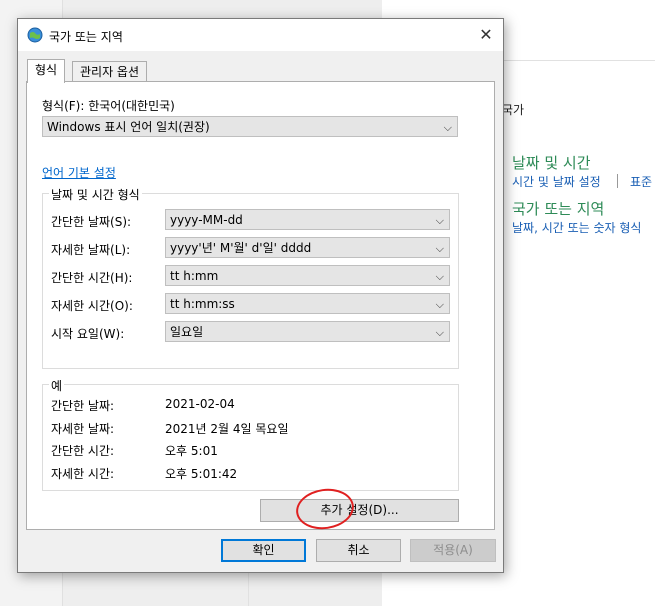 The width and height of the screenshot is (655, 606). Describe the element at coordinates (551, 162) in the screenshot. I see `category-date-time-title: 날짜 및 시간` at that location.